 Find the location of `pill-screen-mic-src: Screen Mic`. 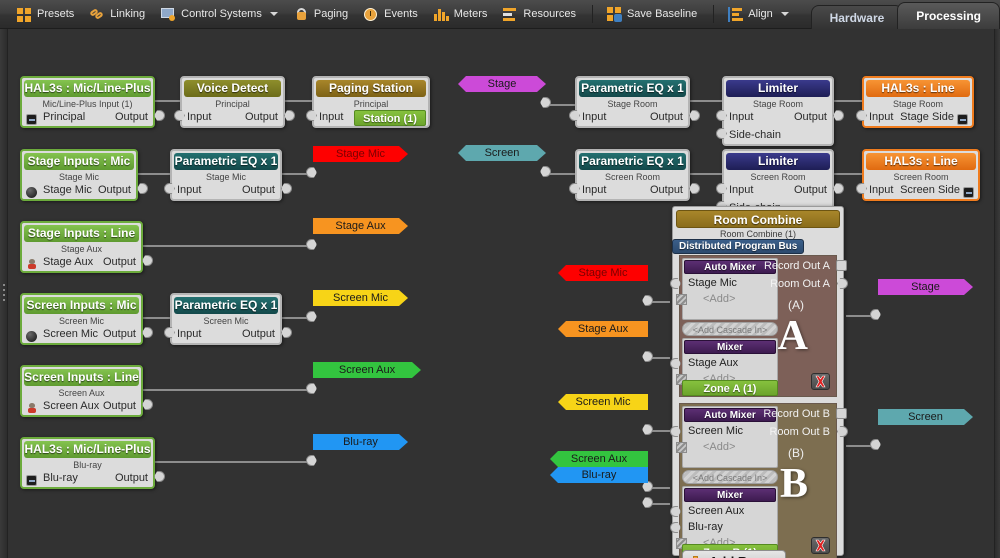

pill-screen-mic-src: Screen Mic is located at coordinates (603, 402).